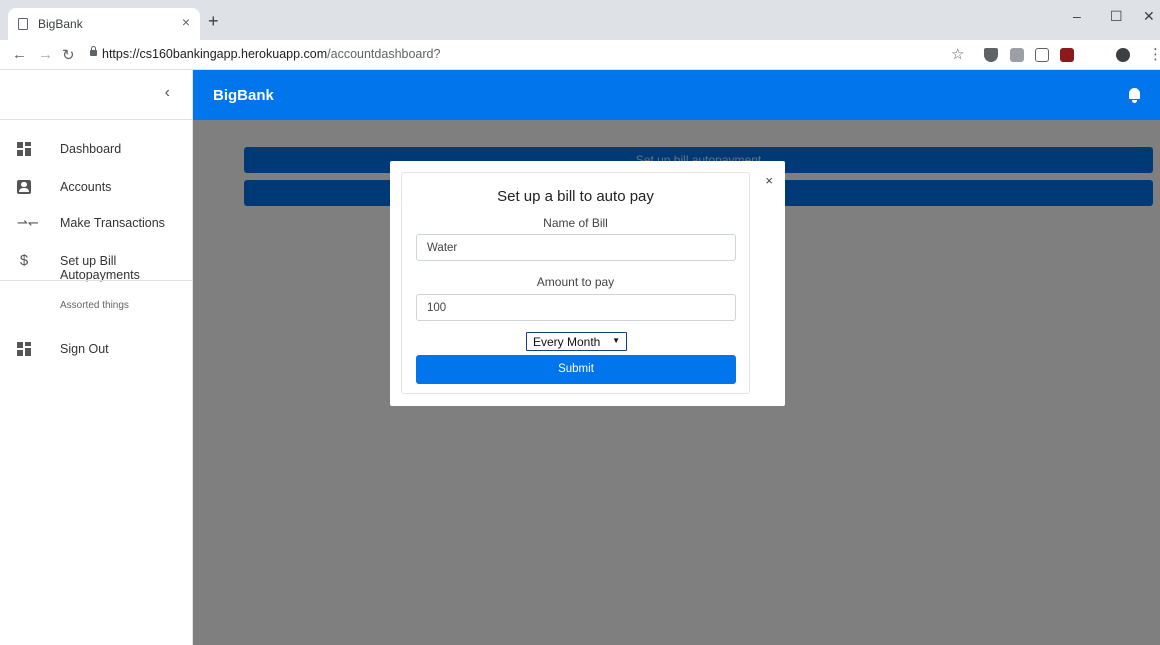 The image size is (1160, 645). Describe the element at coordinates (1017, 55) in the screenshot. I see `extension-icon` at that location.